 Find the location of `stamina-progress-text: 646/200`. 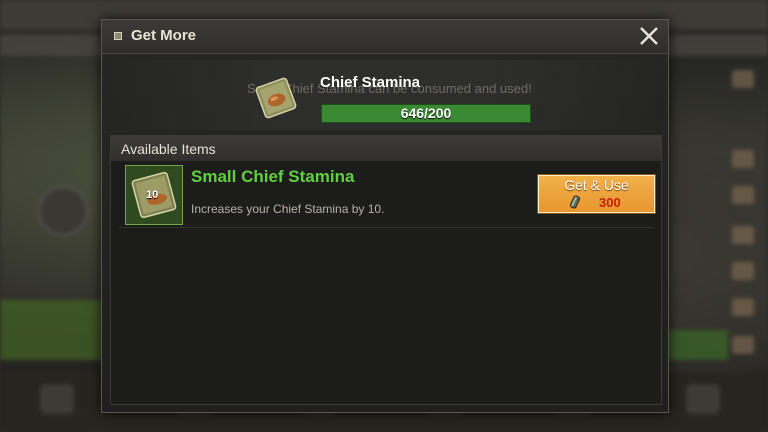

stamina-progress-text: 646/200 is located at coordinates (426, 113).